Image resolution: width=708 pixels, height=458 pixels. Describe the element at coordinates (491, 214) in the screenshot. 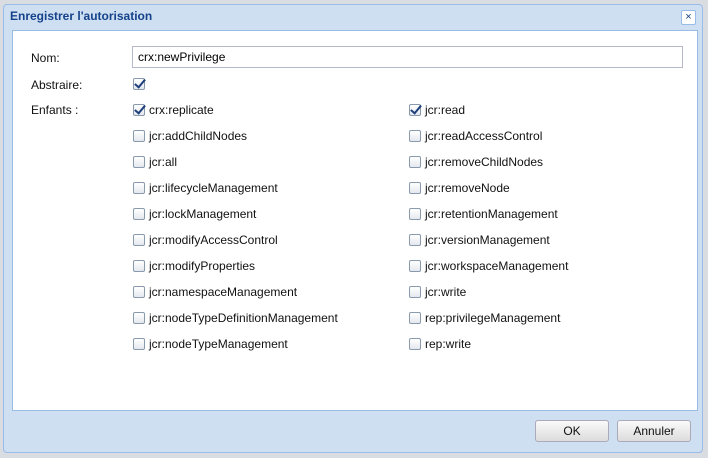

I see `checkbox-label: jcr:retentionManagement` at that location.